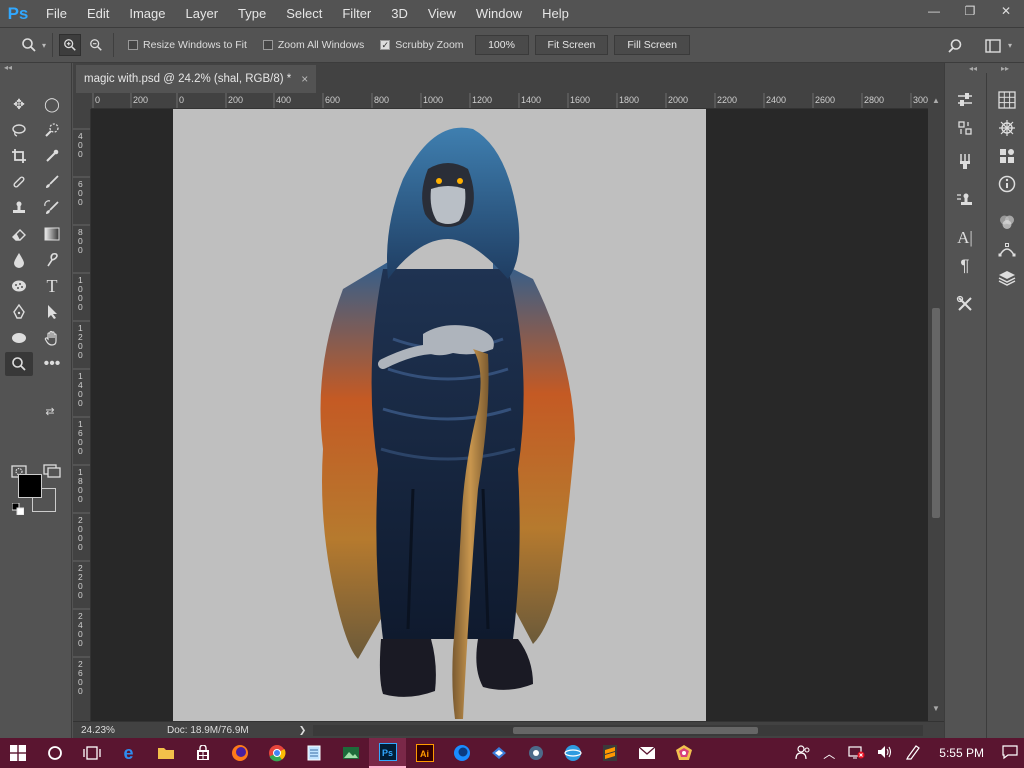  Describe the element at coordinates (461, 753) in the screenshot. I see `firefox-dev-icon` at that location.